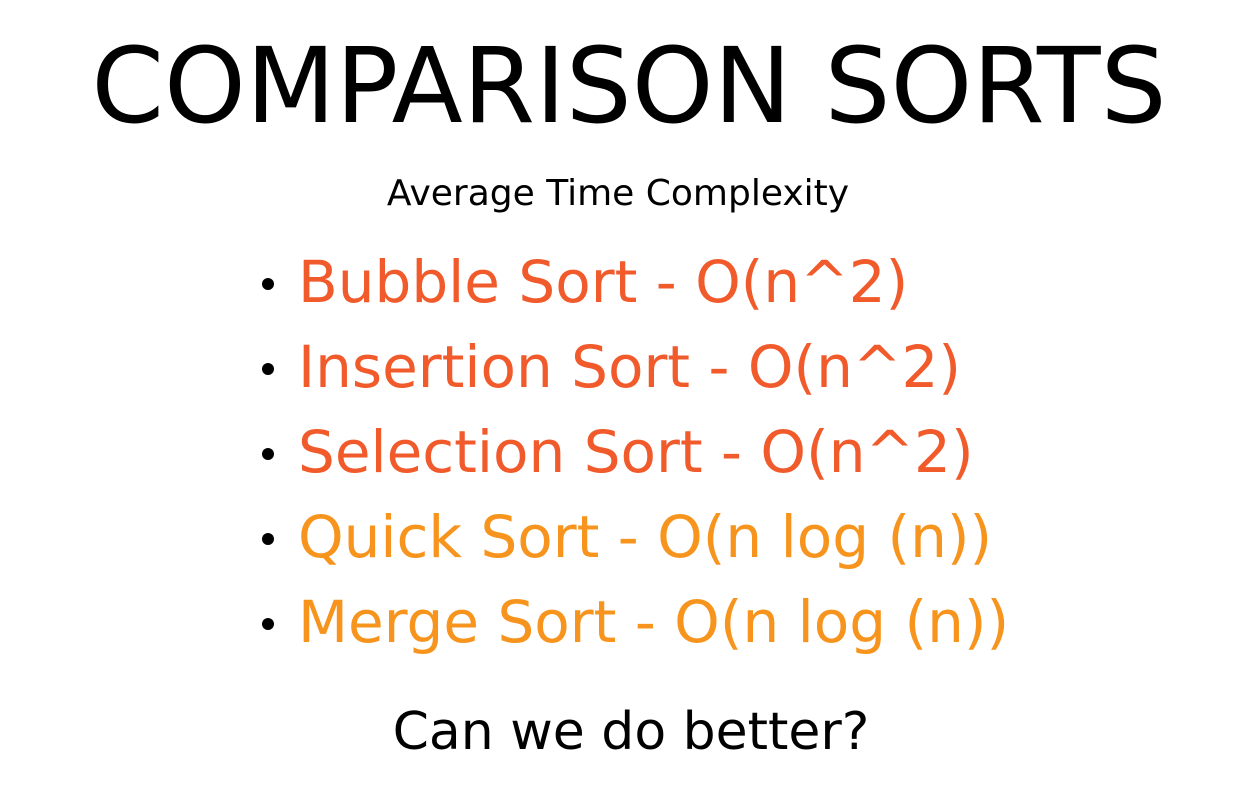  I want to click on sort-label: Quick Sort - O(n log (n)), so click(645, 537).